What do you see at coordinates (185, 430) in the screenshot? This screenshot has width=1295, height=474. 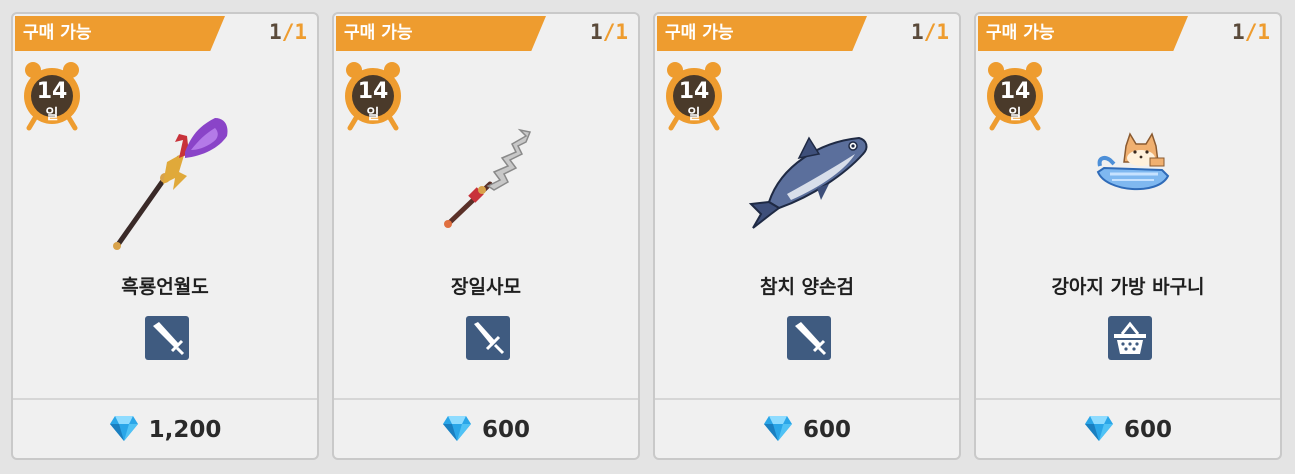 I see `price-value: 1,200` at bounding box center [185, 430].